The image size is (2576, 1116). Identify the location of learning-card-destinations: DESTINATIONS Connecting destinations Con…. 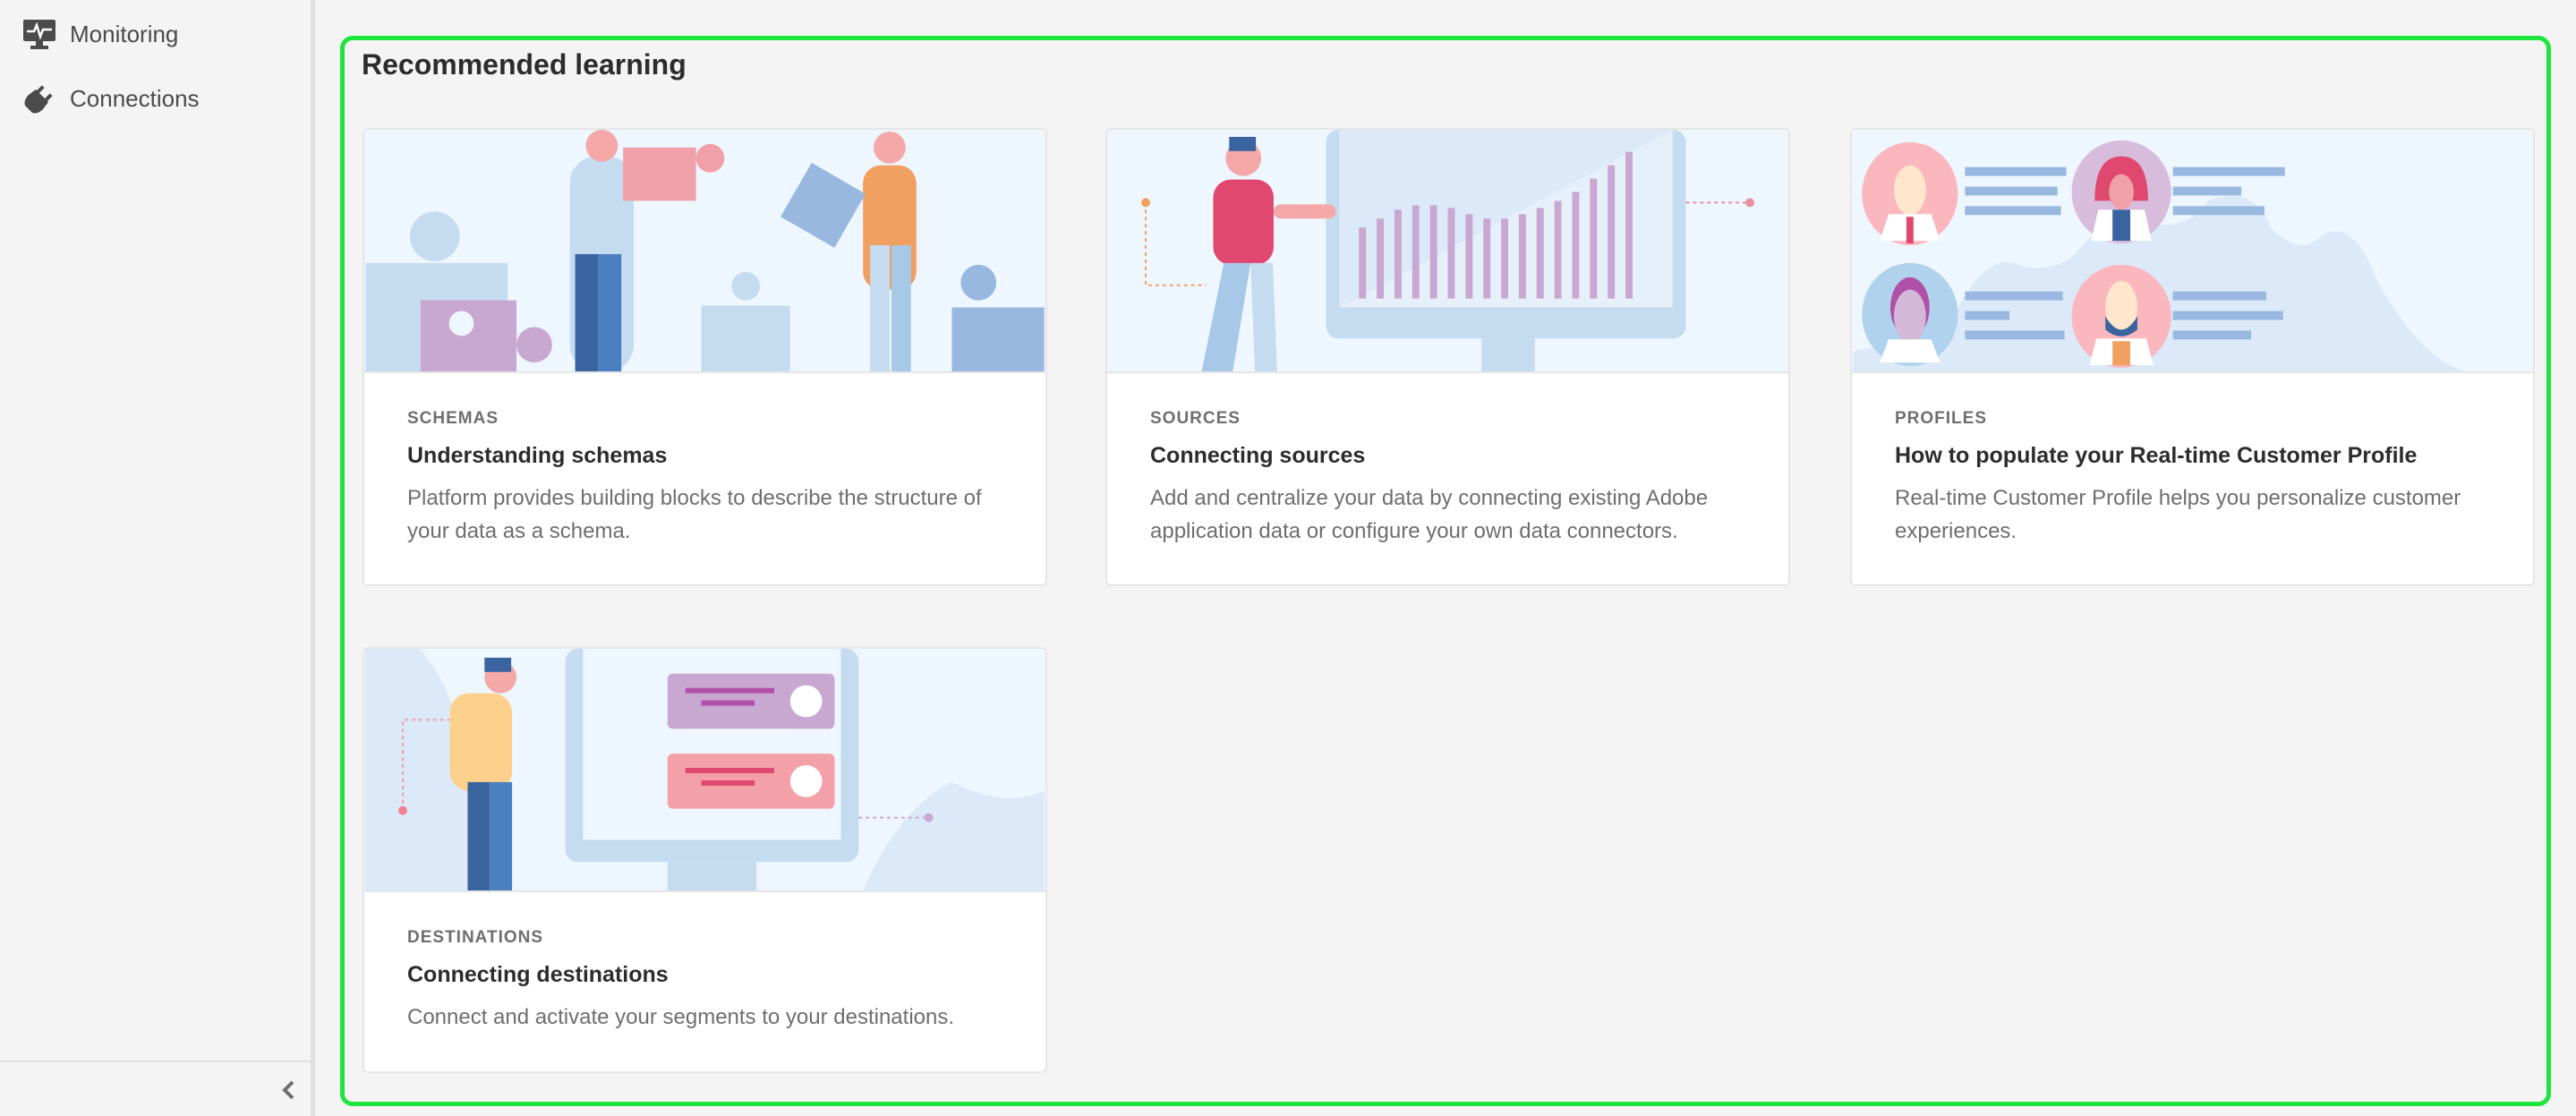
(705, 860).